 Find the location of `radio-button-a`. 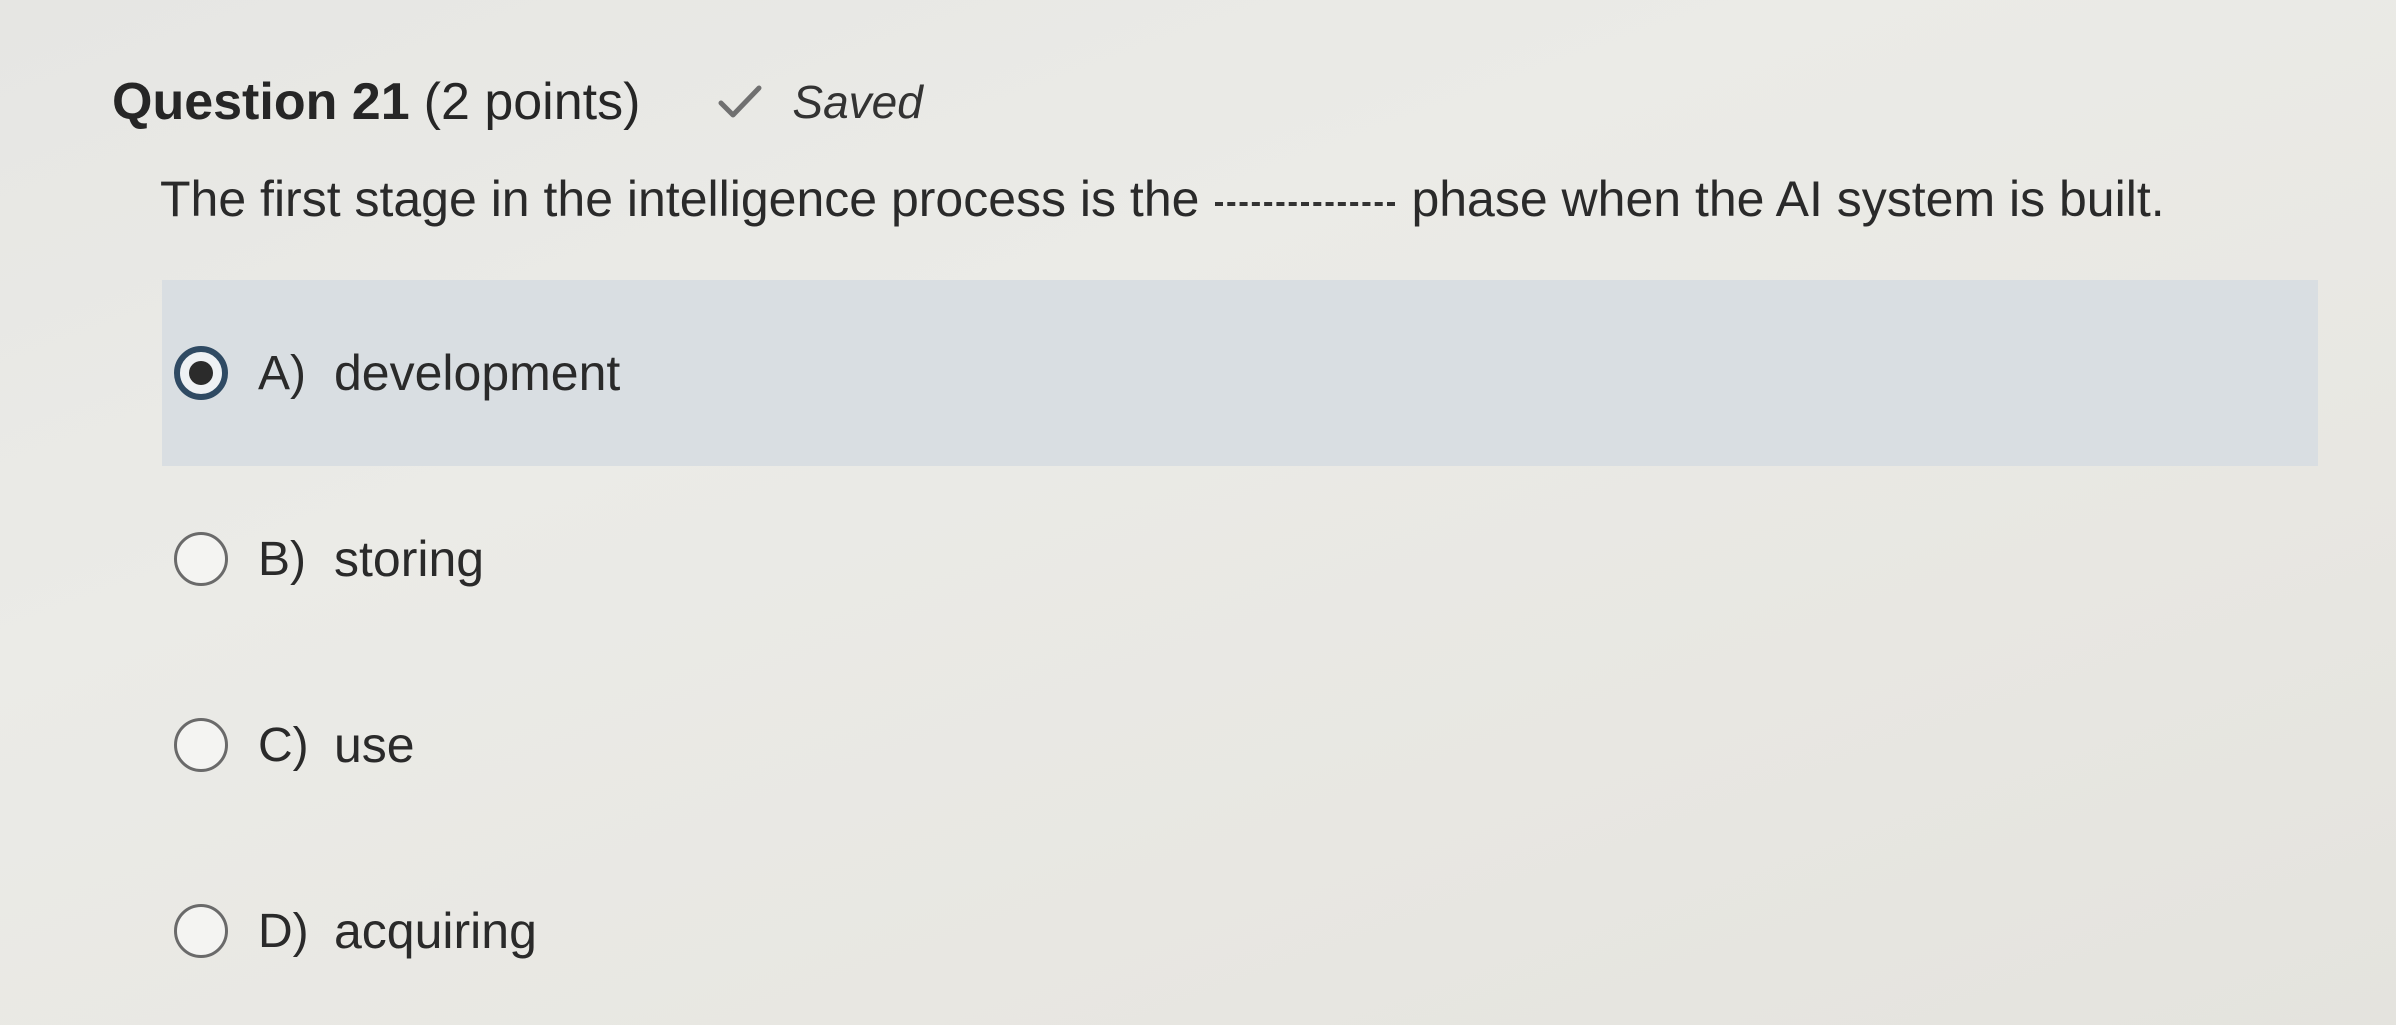

radio-button-a is located at coordinates (201, 373).